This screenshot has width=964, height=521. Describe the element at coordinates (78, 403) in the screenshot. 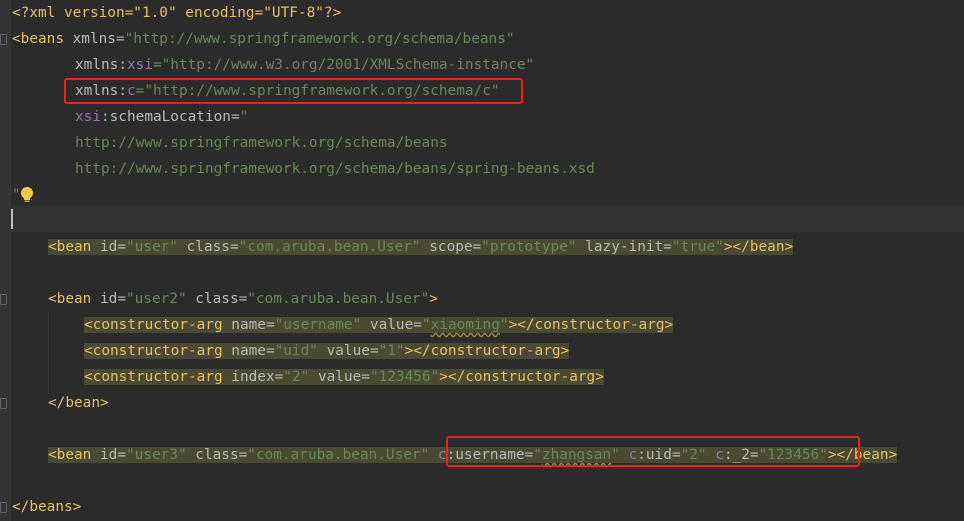

I see `tag-close: </bean>` at that location.